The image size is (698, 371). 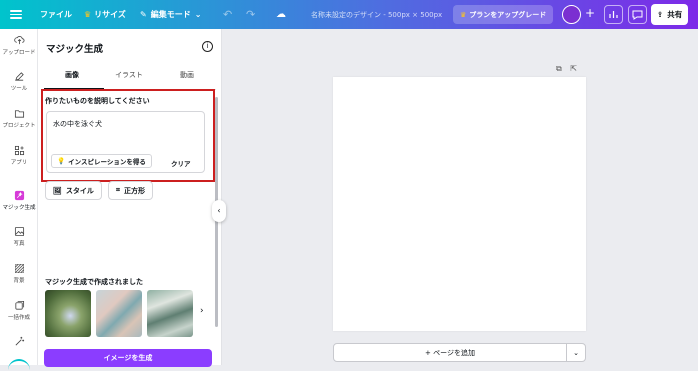 What do you see at coordinates (107, 162) in the screenshot?
I see `inspiration-label: インスピレーションを得る` at bounding box center [107, 162].